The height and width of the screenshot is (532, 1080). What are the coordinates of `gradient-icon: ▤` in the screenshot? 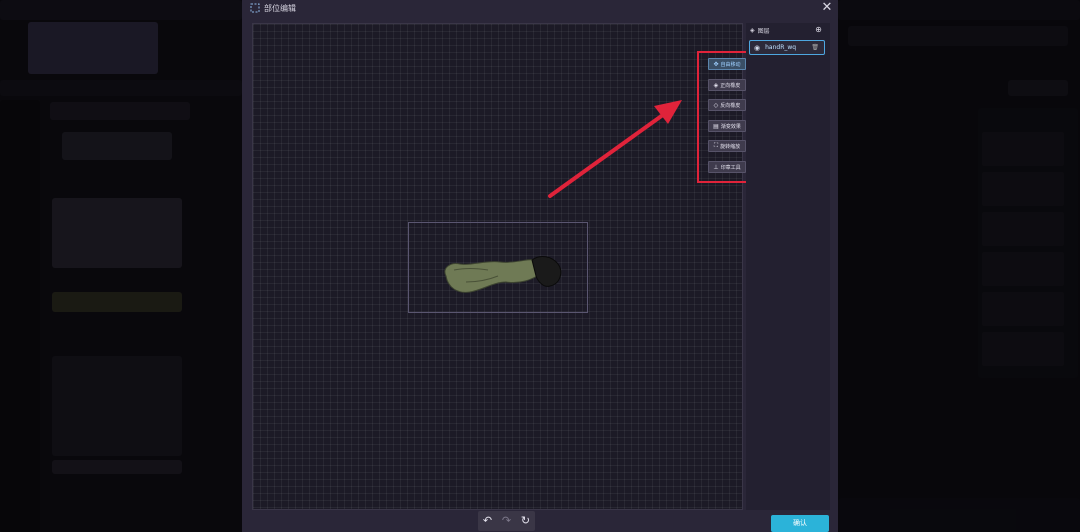 It's located at (716, 126).